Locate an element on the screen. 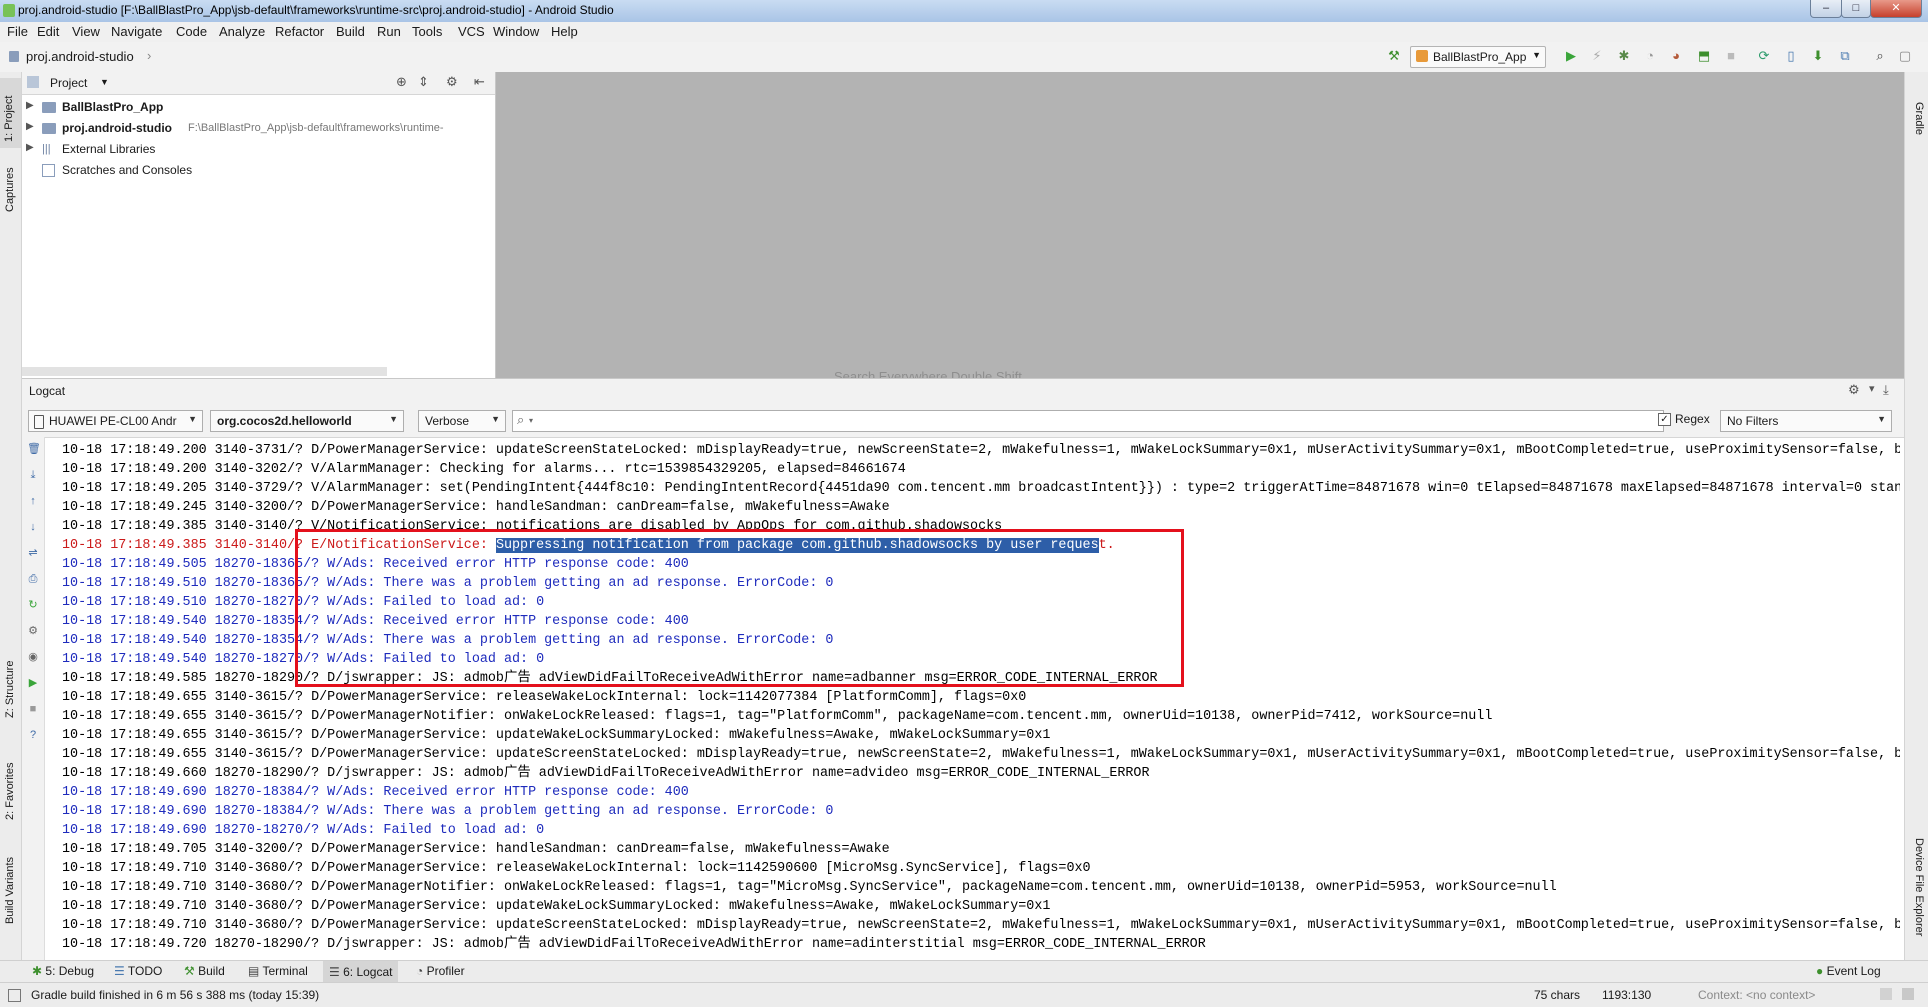 Image resolution: width=1928 pixels, height=1007 pixels. restart-icon: ↻ is located at coordinates (33, 605).